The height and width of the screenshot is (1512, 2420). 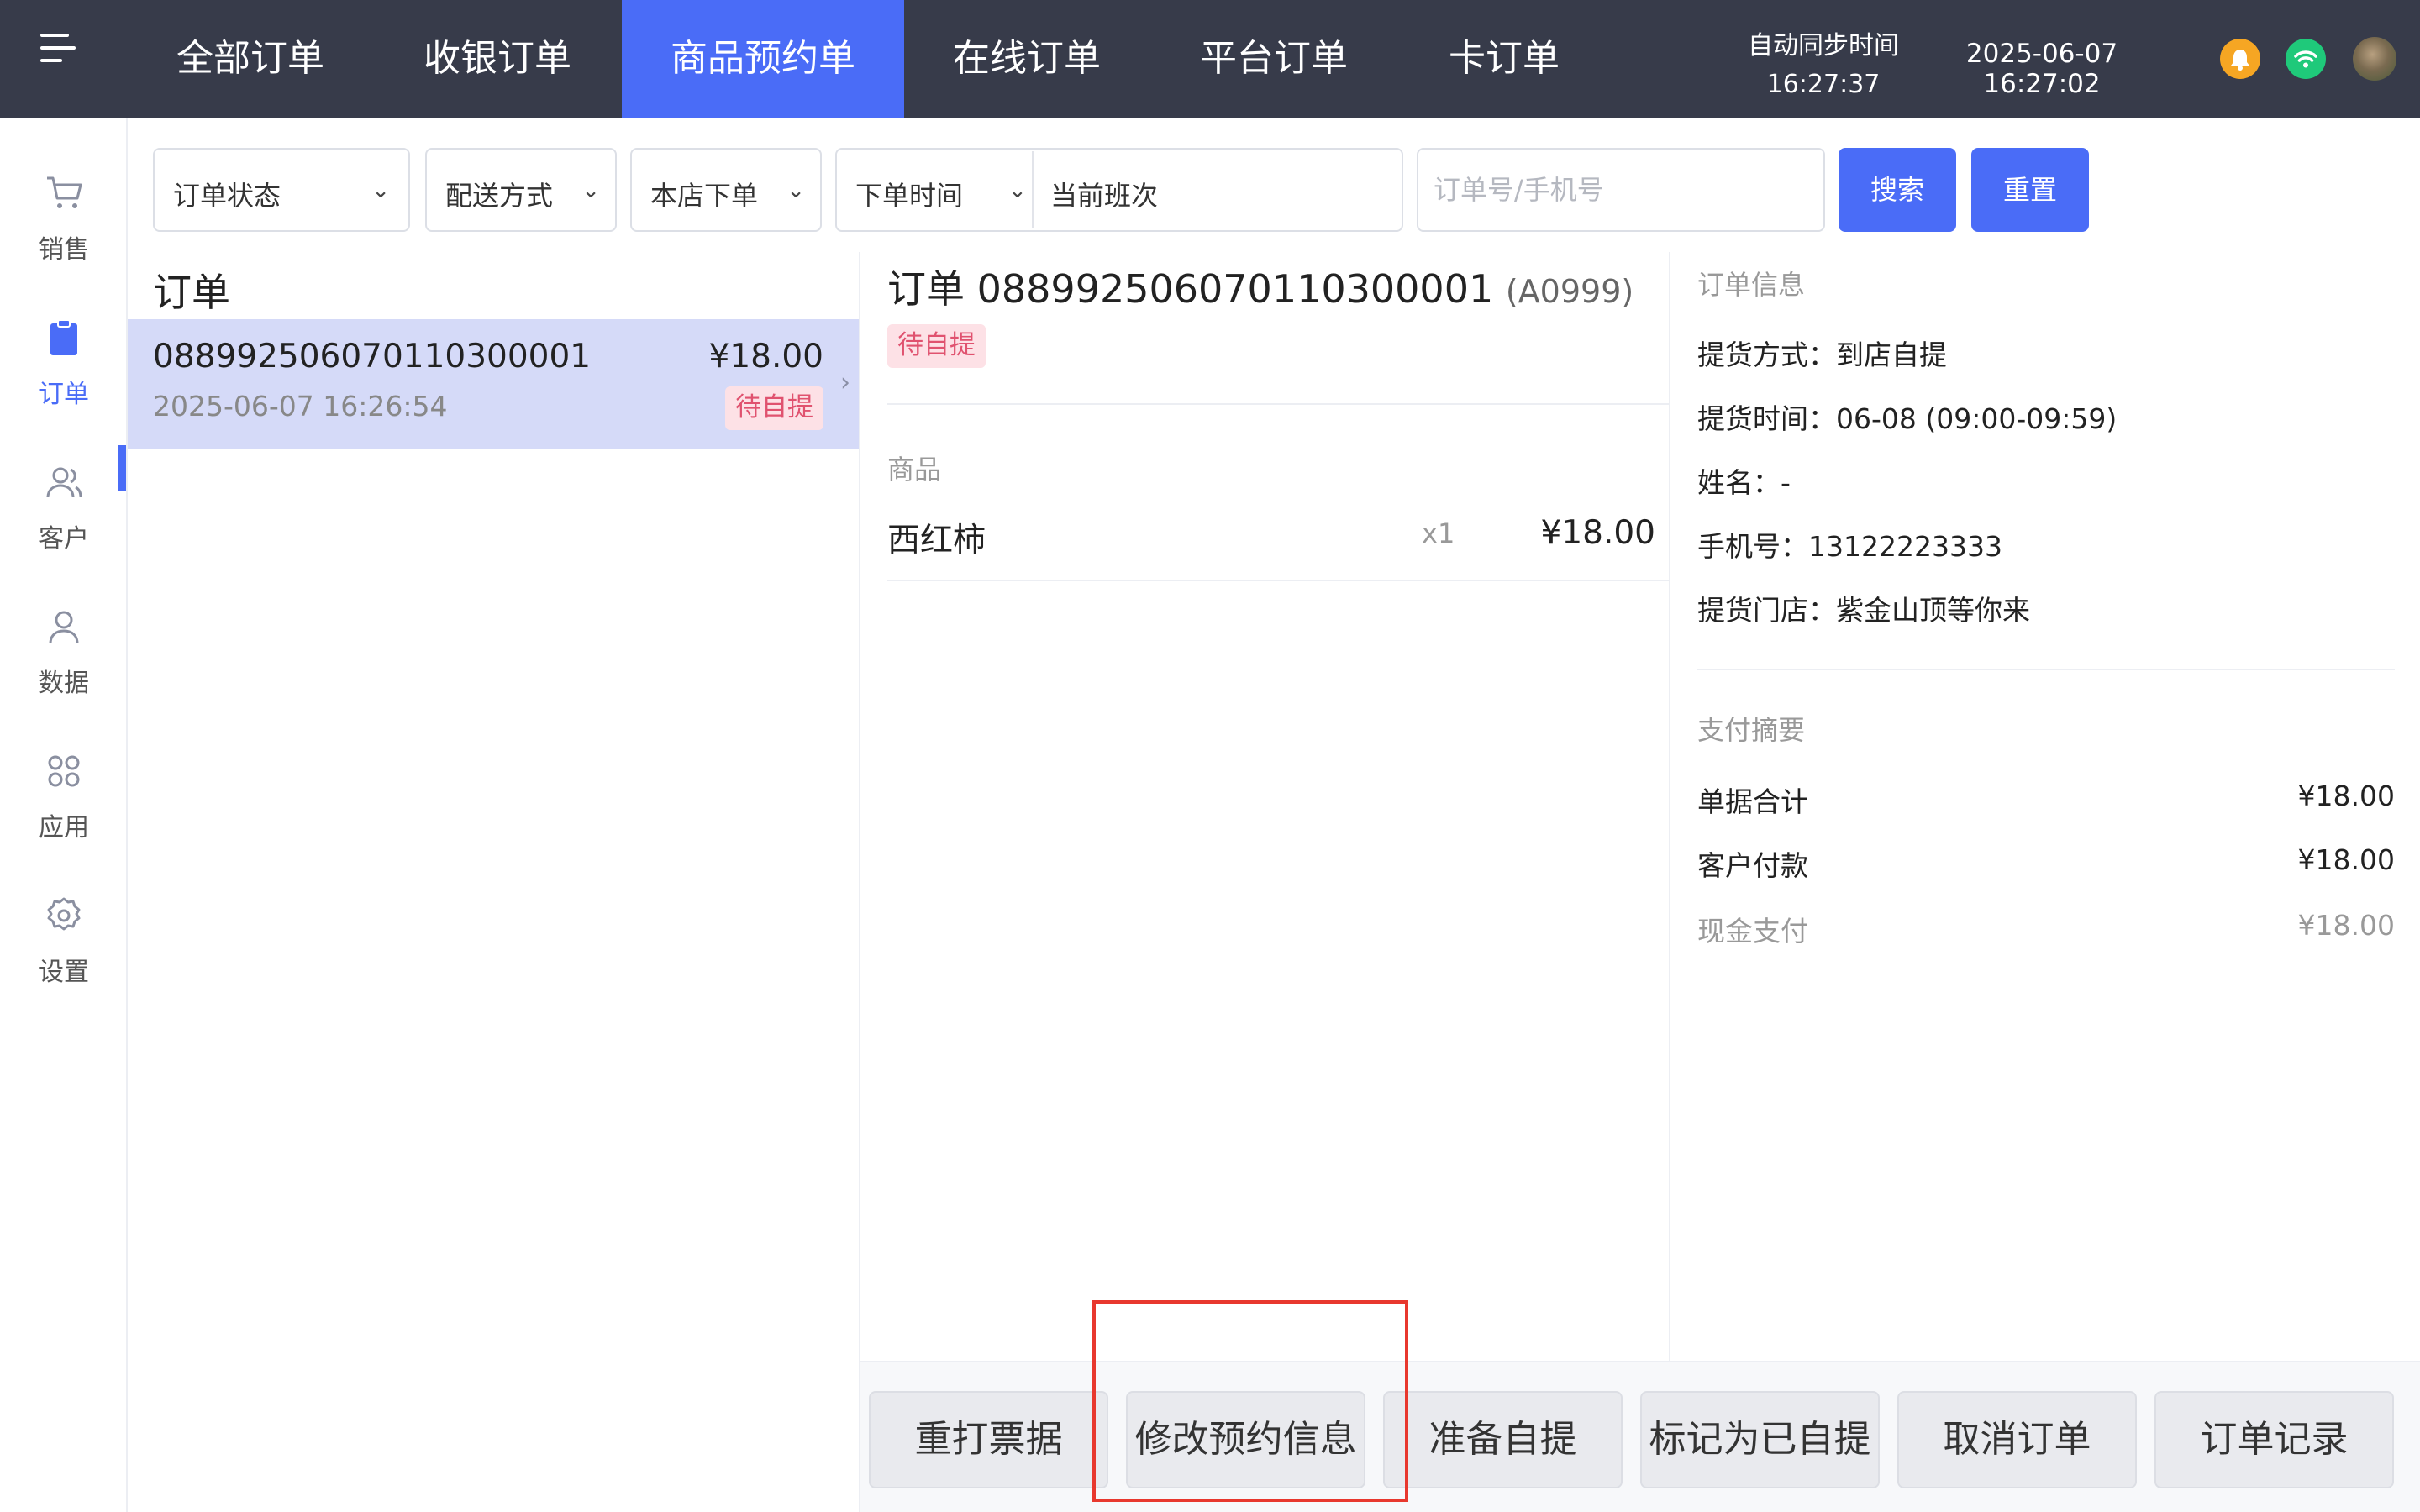 What do you see at coordinates (64, 683) in the screenshot?
I see `sidebar-item-label: 数据` at bounding box center [64, 683].